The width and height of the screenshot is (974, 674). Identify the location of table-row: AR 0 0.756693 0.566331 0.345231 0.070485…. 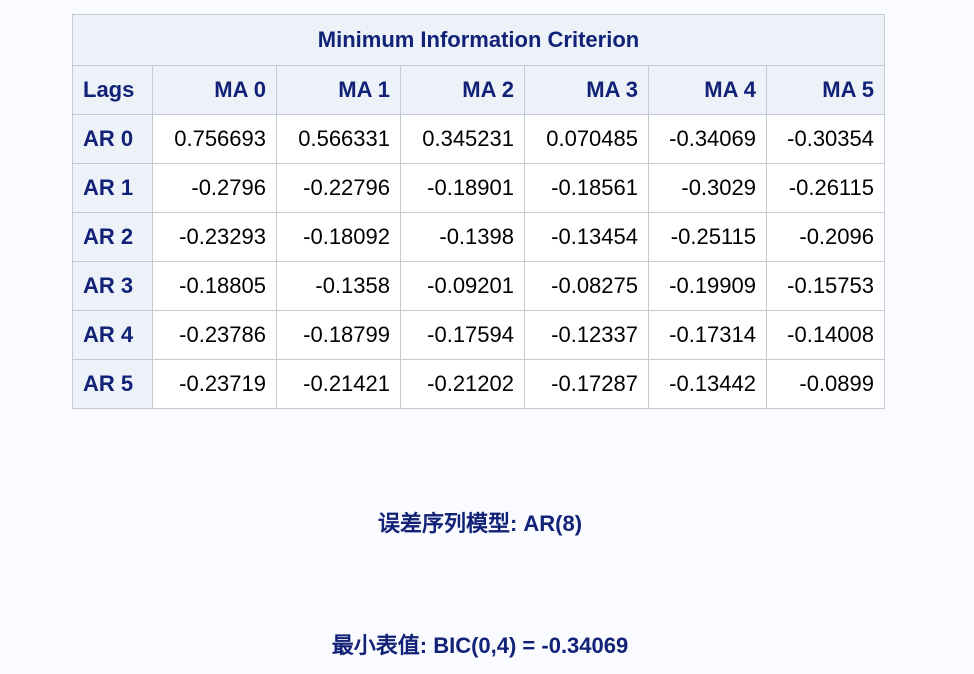
(478, 139).